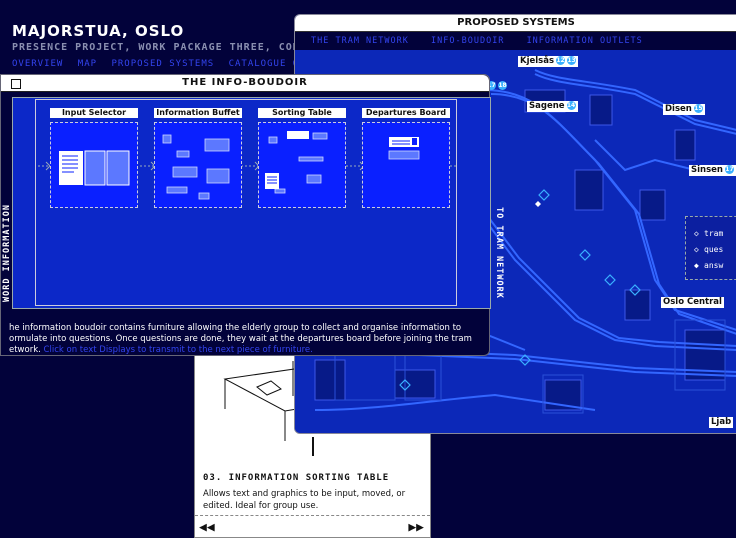 The width and height of the screenshot is (736, 538). I want to click on line-badge: 14, so click(571, 105).